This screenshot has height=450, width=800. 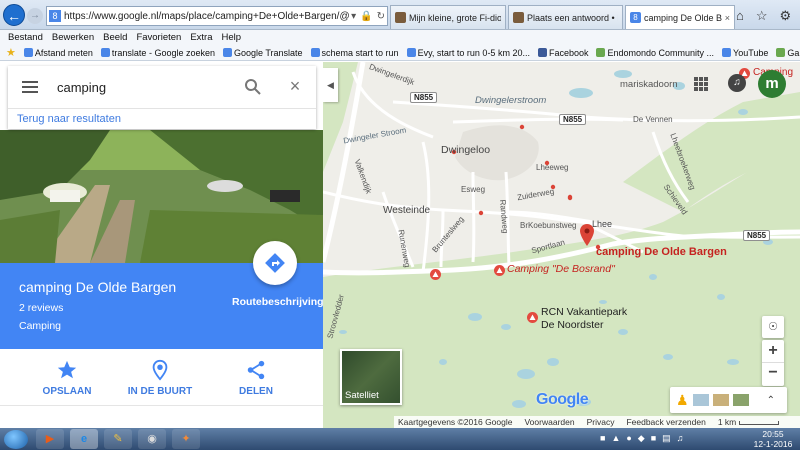 What do you see at coordinates (680, 17) in the screenshot?
I see `tab-camping: 8 camping De Olde Bargen ×` at bounding box center [680, 17].